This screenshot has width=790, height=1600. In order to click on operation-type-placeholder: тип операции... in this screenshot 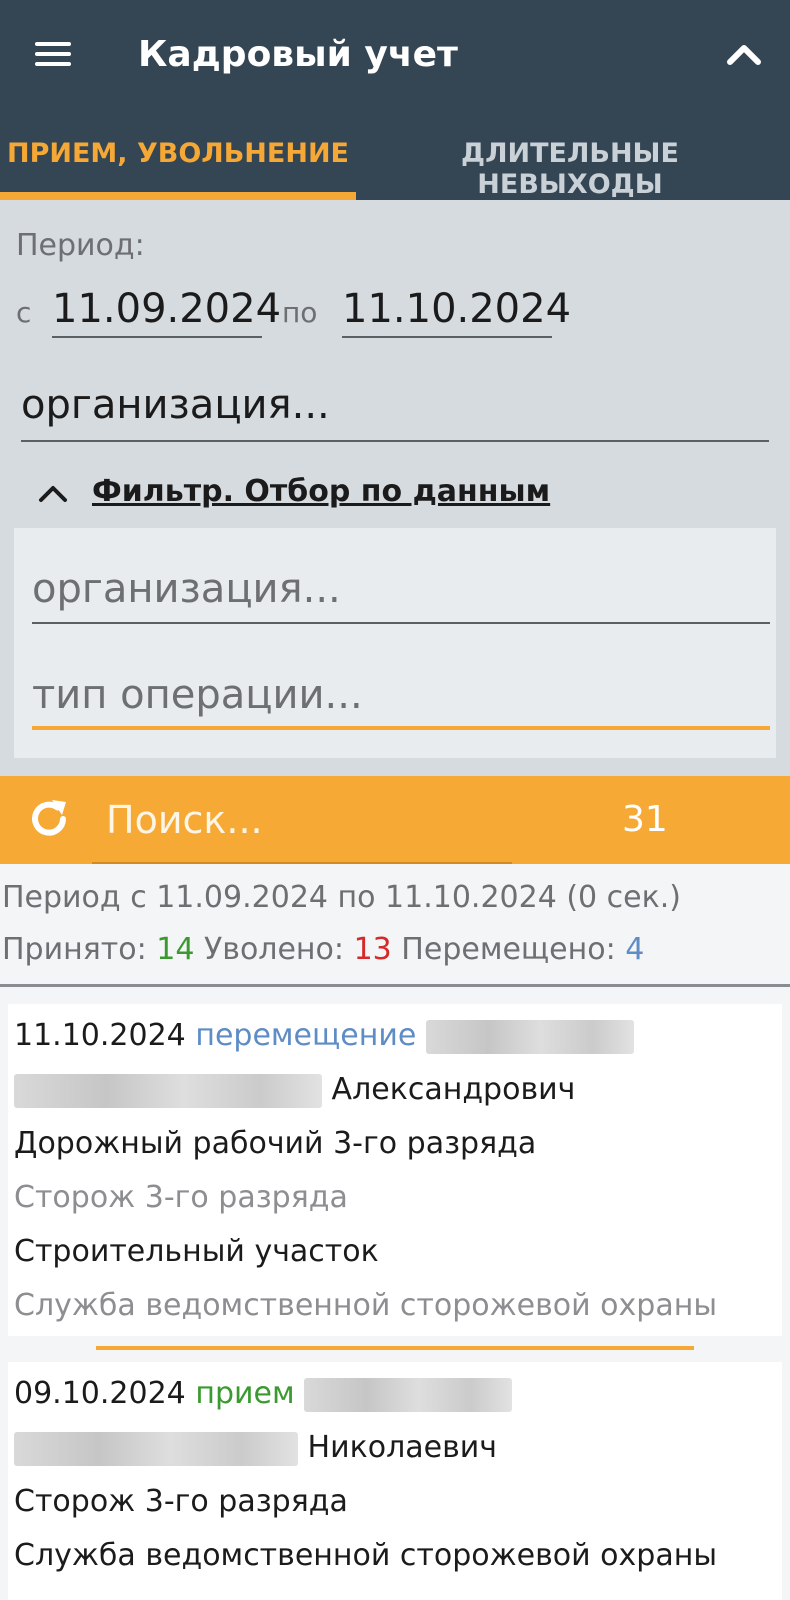, I will do `click(197, 695)`.